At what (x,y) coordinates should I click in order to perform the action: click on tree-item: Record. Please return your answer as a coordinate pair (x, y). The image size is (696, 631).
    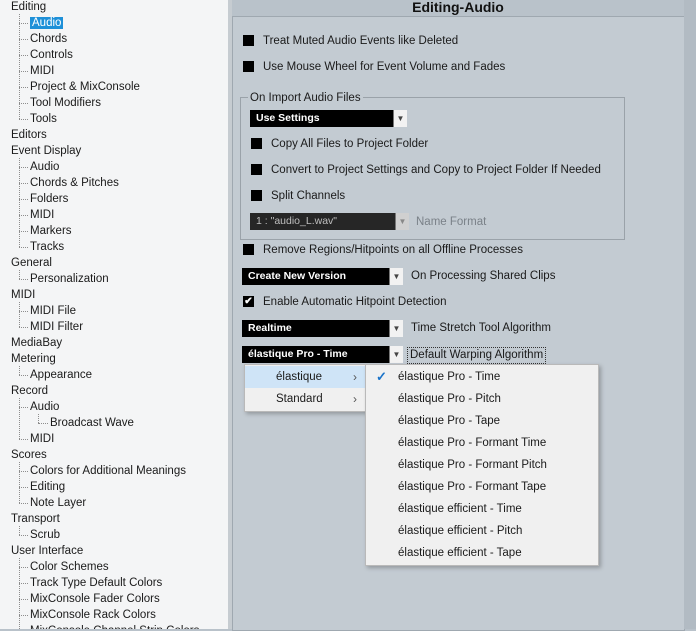
    Looking at the image, I should click on (29, 391).